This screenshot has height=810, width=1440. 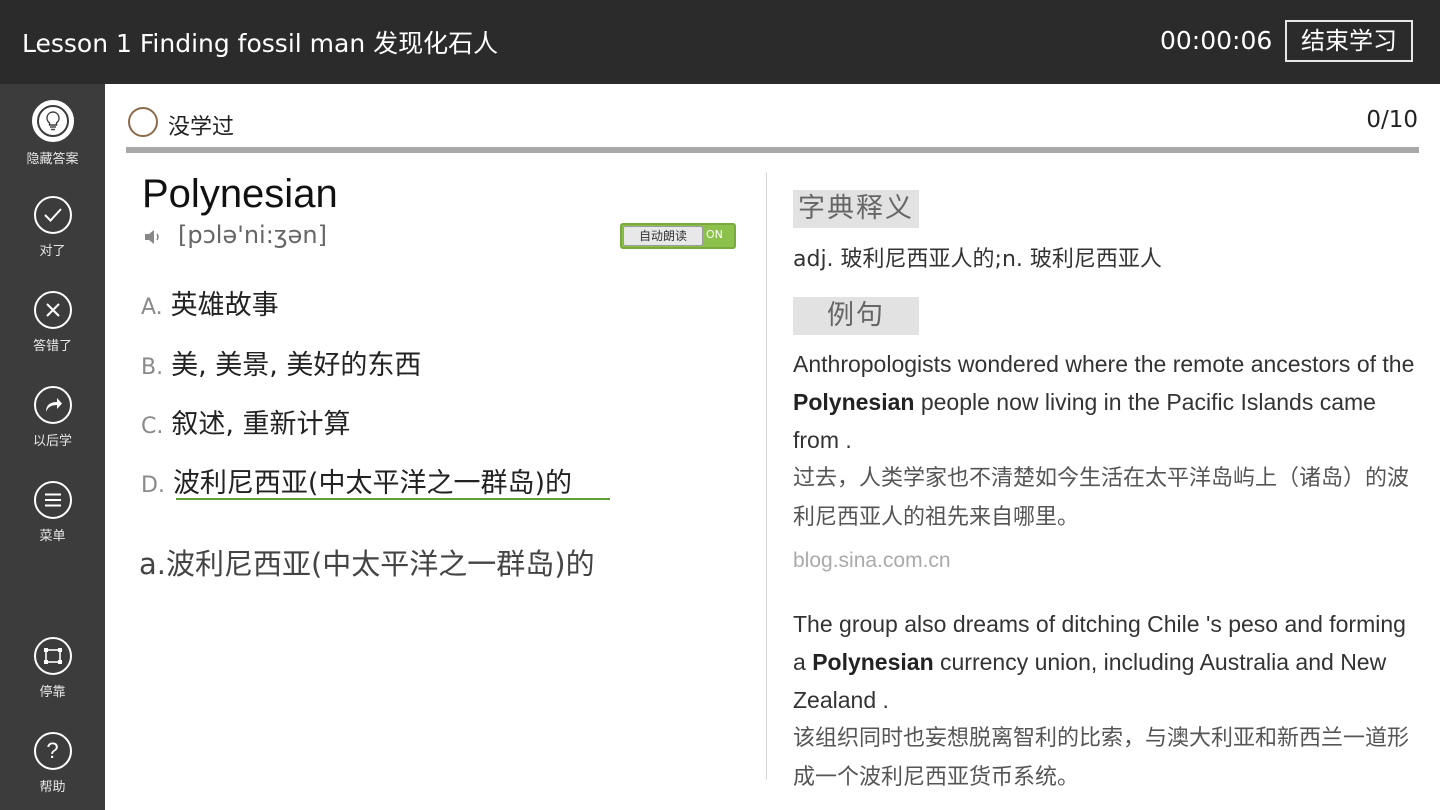 What do you see at coordinates (152, 367) in the screenshot?
I see `option-letter: B.` at bounding box center [152, 367].